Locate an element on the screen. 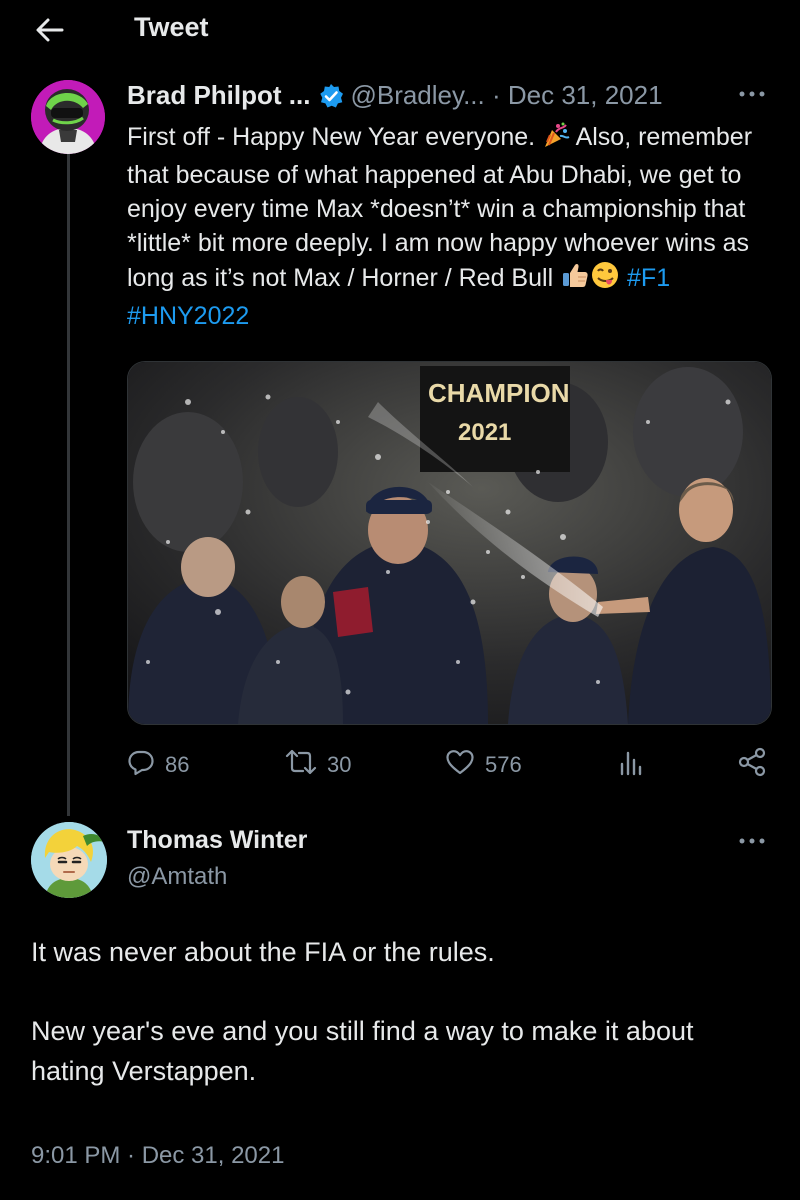 This screenshot has height=1200, width=800. tweet-actions: 86 30 576 is located at coordinates (452, 765).